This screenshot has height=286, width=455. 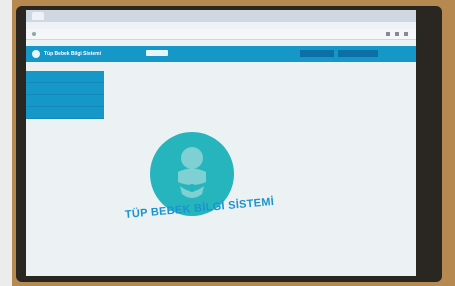 I want to click on bookmarks-bar, so click(x=221, y=25).